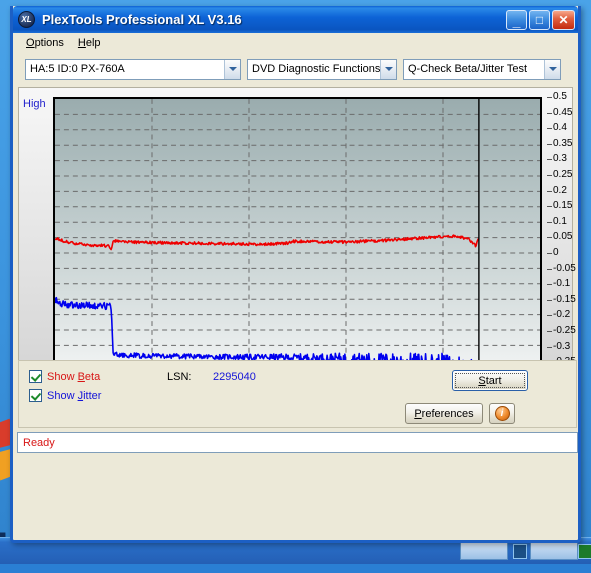 The image size is (591, 573). I want to click on info-icon: i, so click(502, 413).